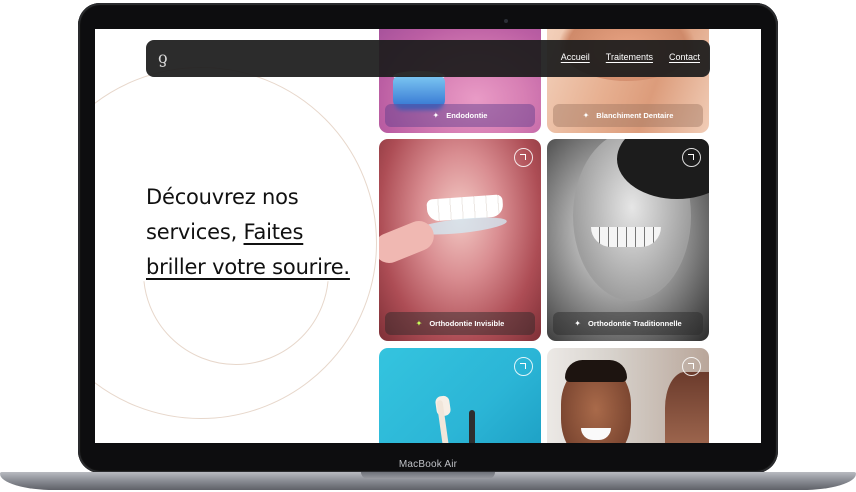 This screenshot has width=856, height=492. Describe the element at coordinates (428, 475) in the screenshot. I see `laptop-notch` at that location.